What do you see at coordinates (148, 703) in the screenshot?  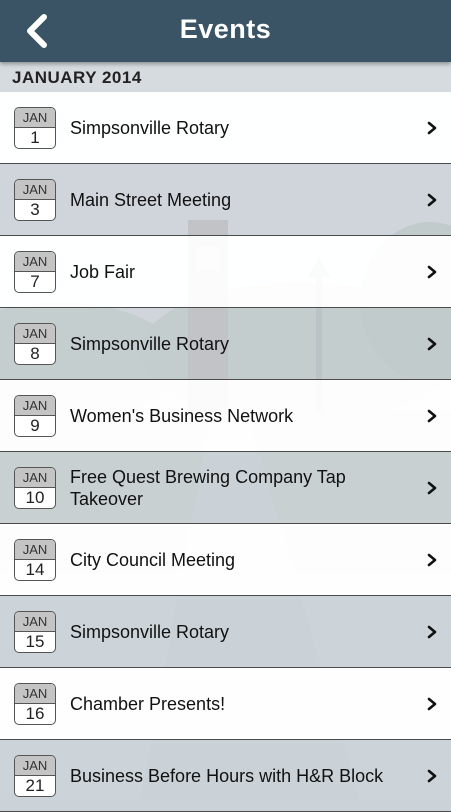 I see `event-title: Chamber Presents!` at bounding box center [148, 703].